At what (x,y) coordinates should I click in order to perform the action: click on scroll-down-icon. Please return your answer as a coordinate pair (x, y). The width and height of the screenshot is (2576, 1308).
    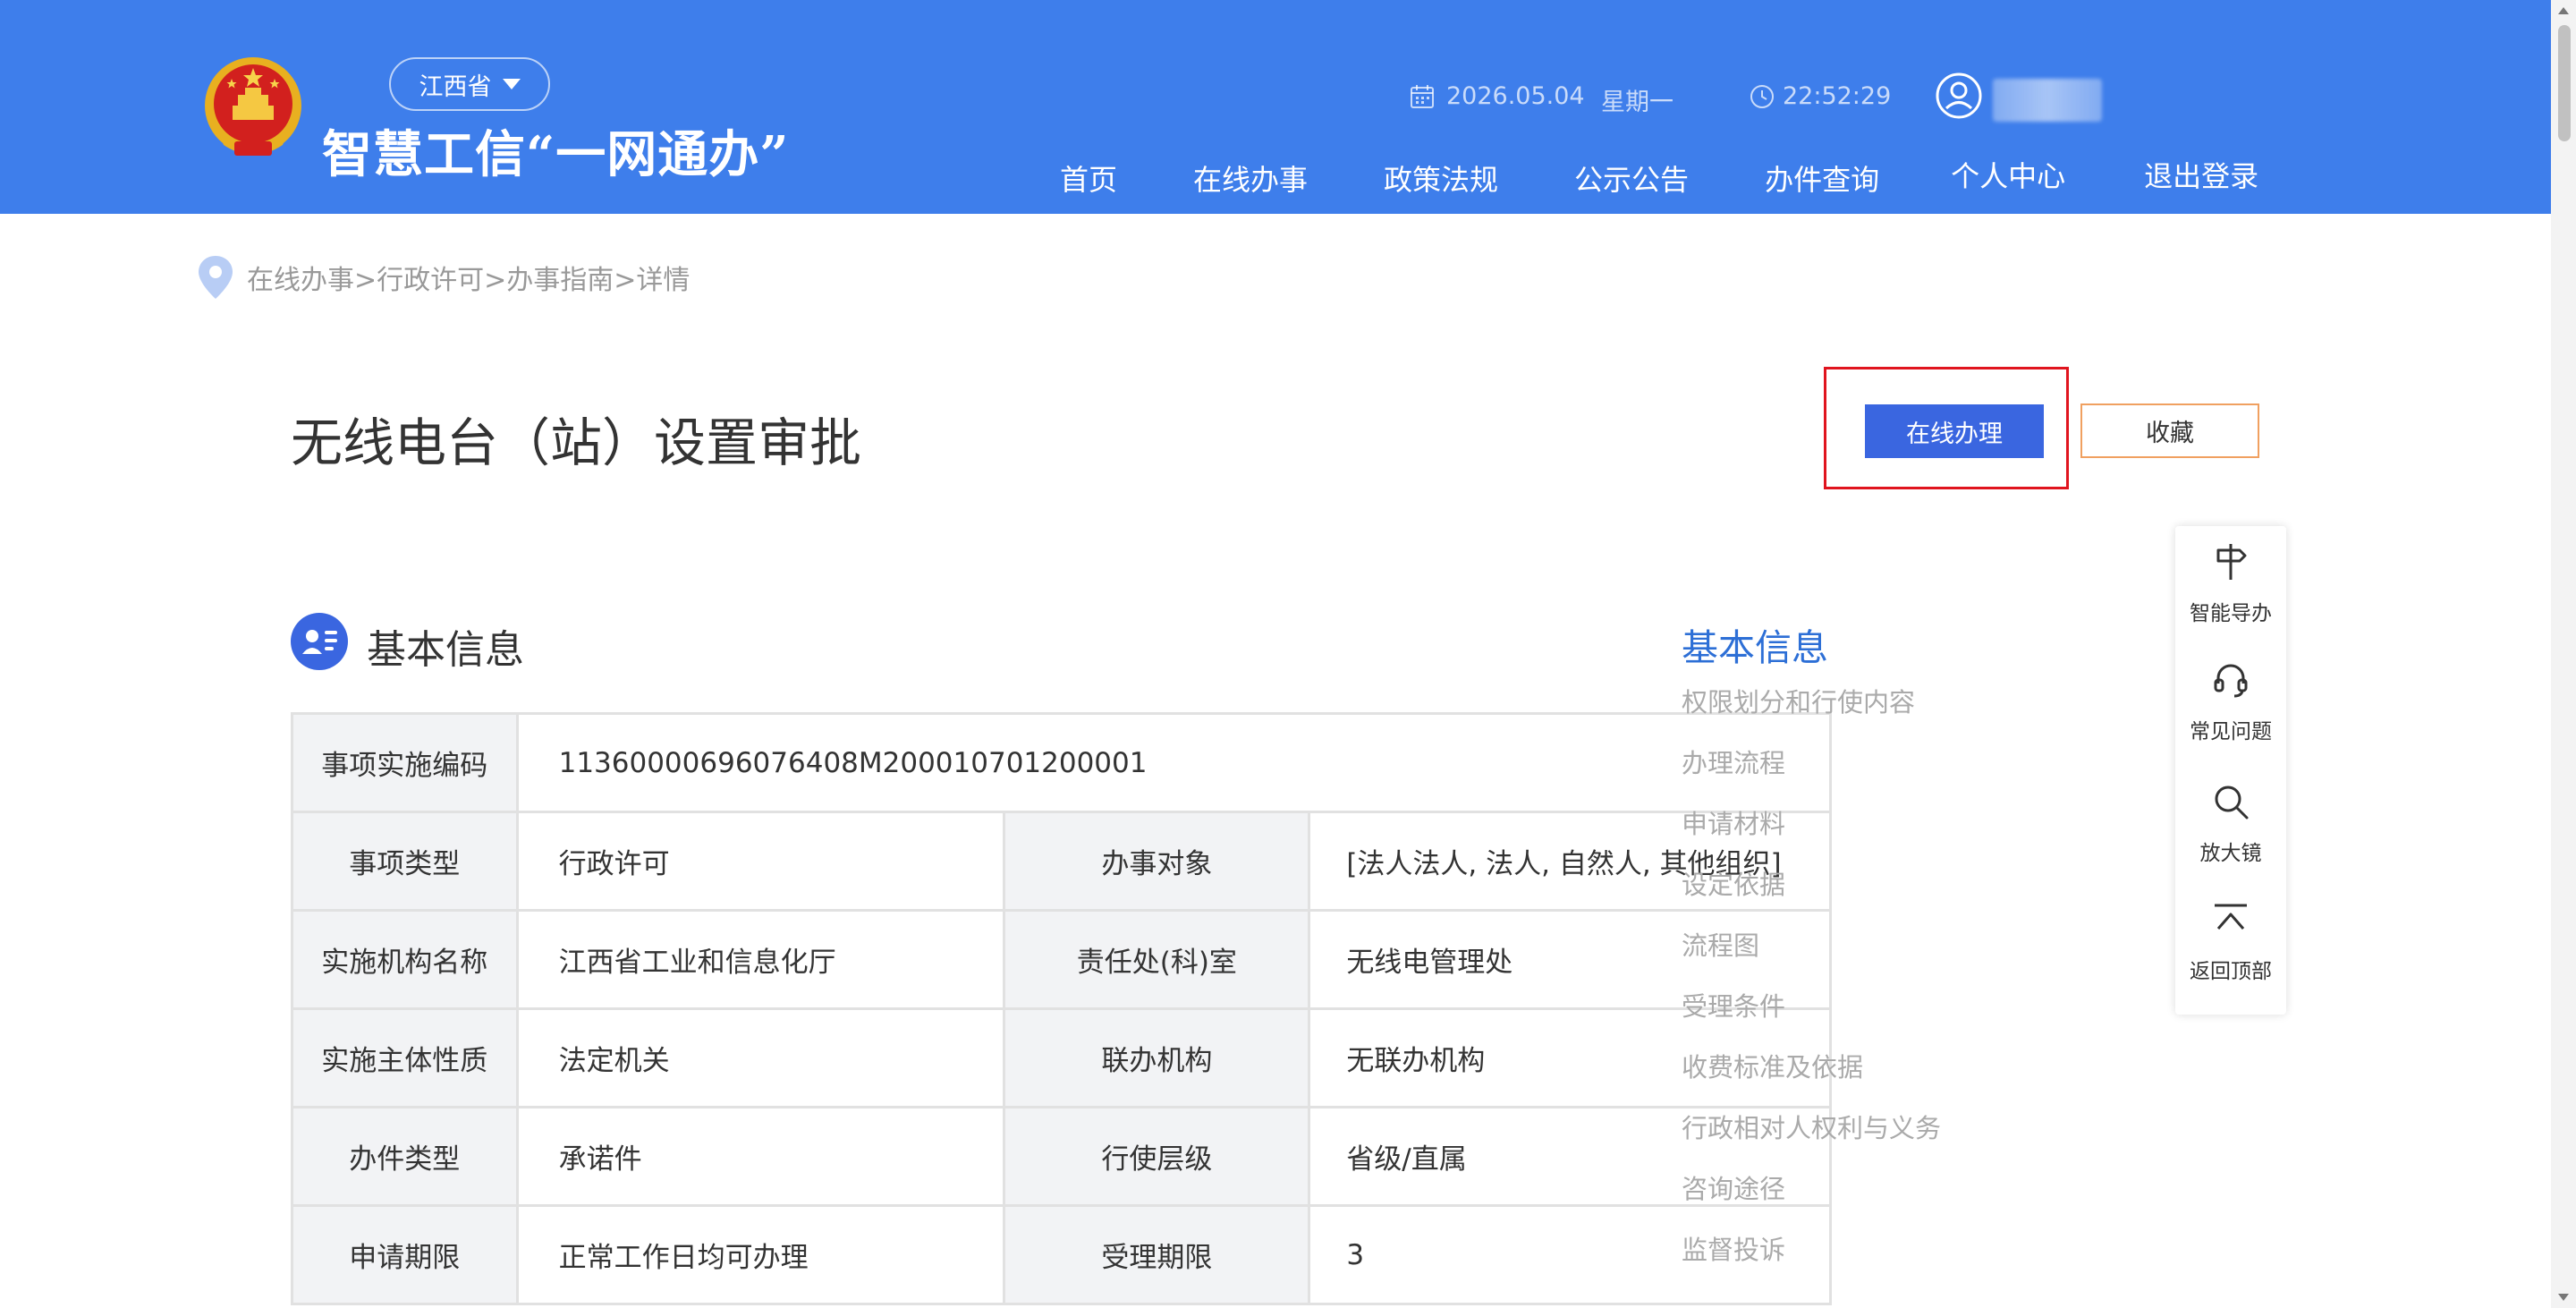
    Looking at the image, I should click on (2563, 1297).